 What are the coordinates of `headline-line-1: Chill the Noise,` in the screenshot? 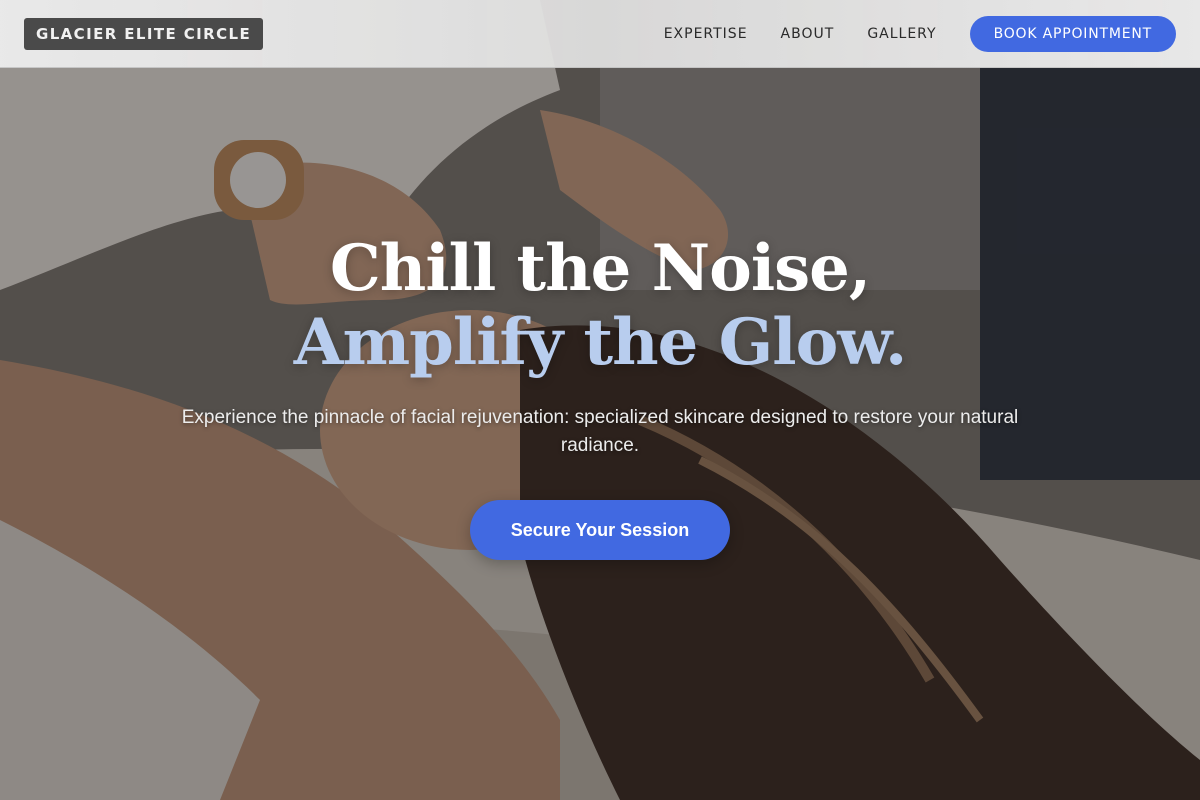 It's located at (600, 268).